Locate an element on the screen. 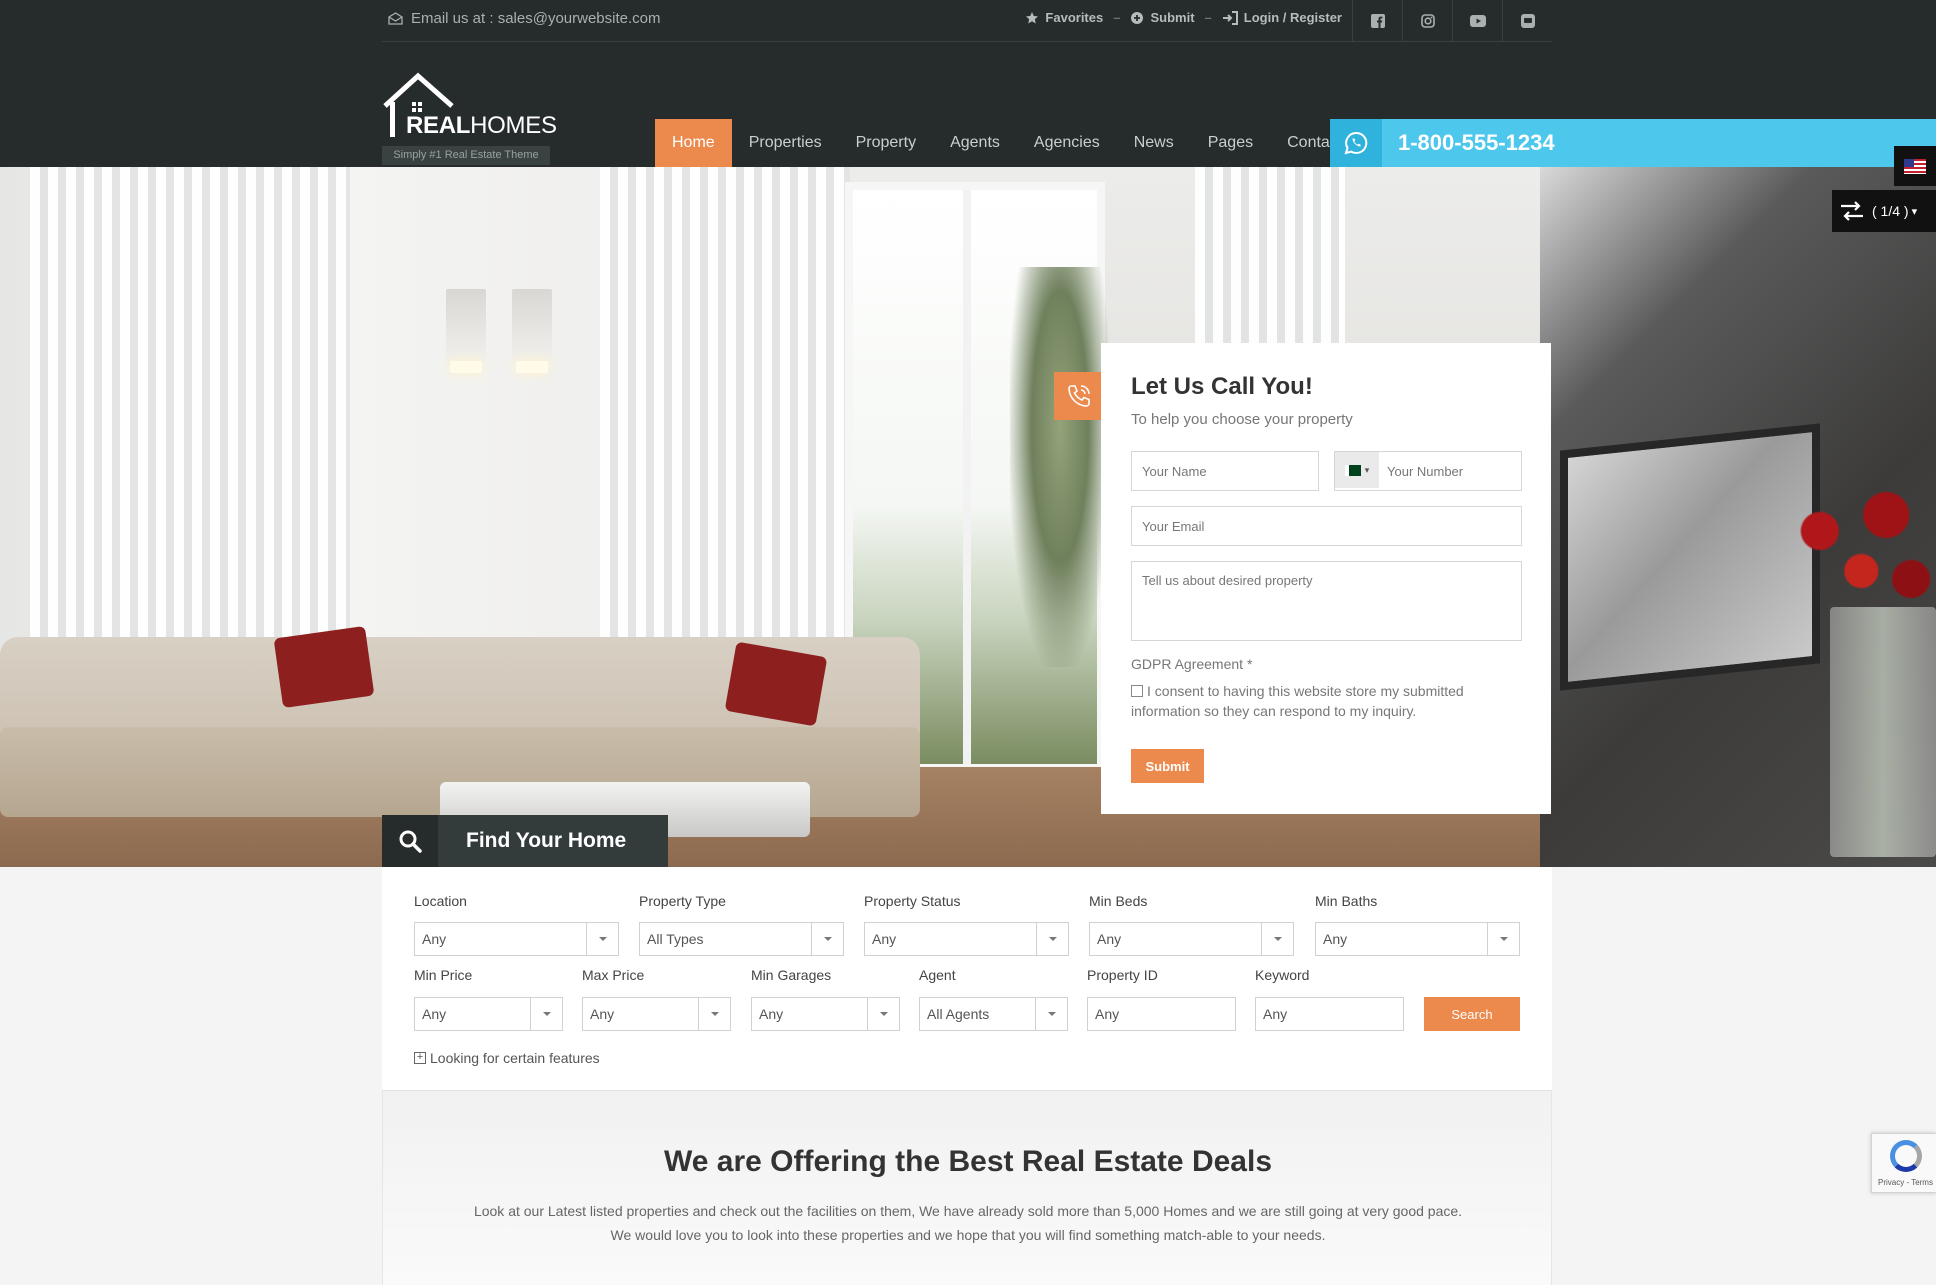 The height and width of the screenshot is (1285, 1936). find-home-label: Find Your Home is located at coordinates (546, 840).